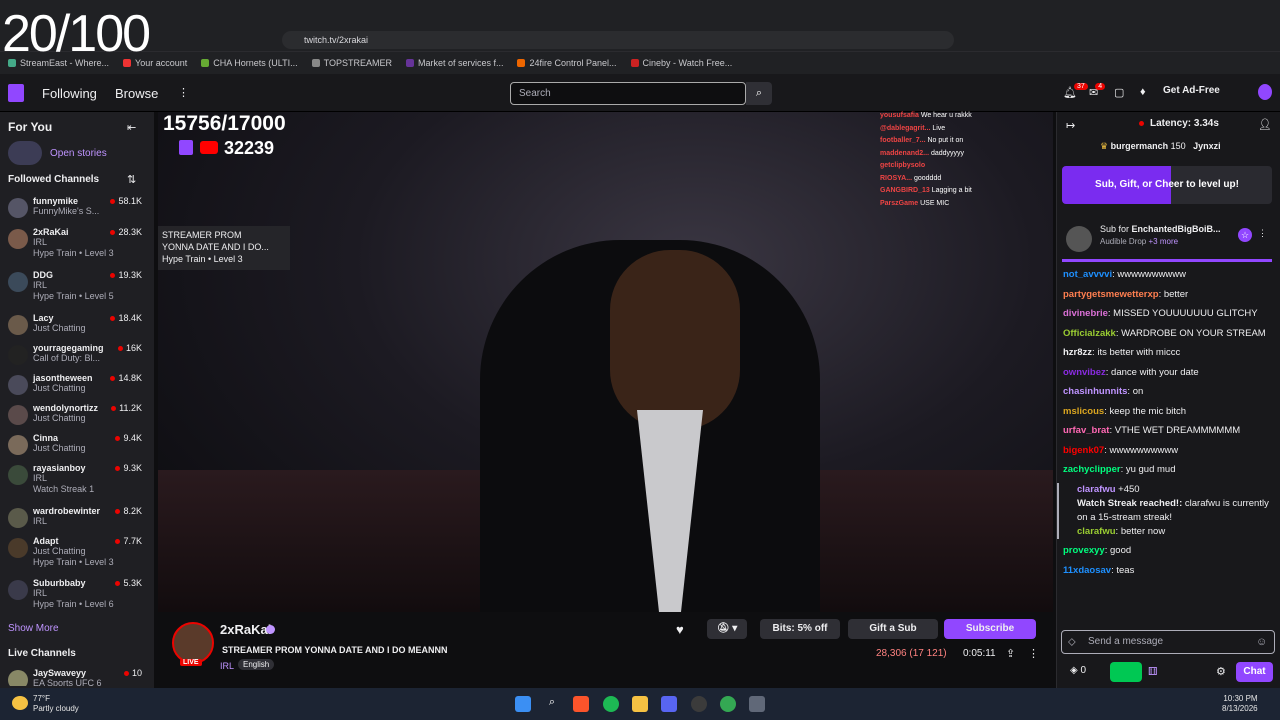  Describe the element at coordinates (245, 629) in the screenshot. I see `channel-name: 2xRaKai` at that location.